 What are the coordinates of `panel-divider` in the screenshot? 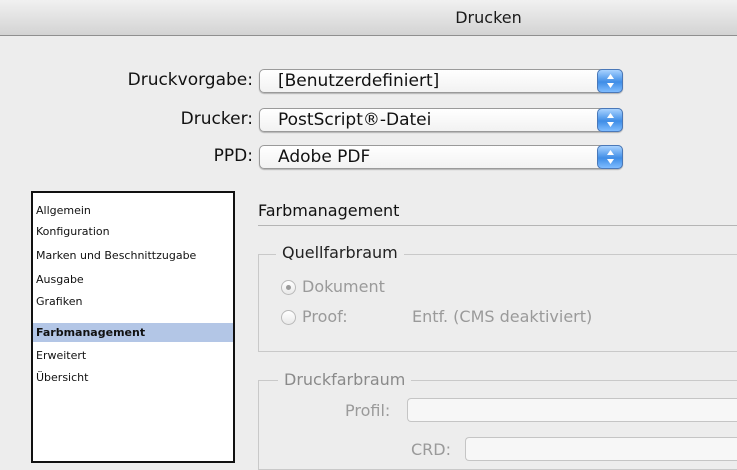 It's located at (497, 225).